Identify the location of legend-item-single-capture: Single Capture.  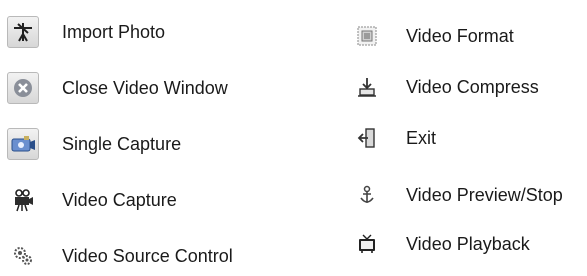
(94, 144).